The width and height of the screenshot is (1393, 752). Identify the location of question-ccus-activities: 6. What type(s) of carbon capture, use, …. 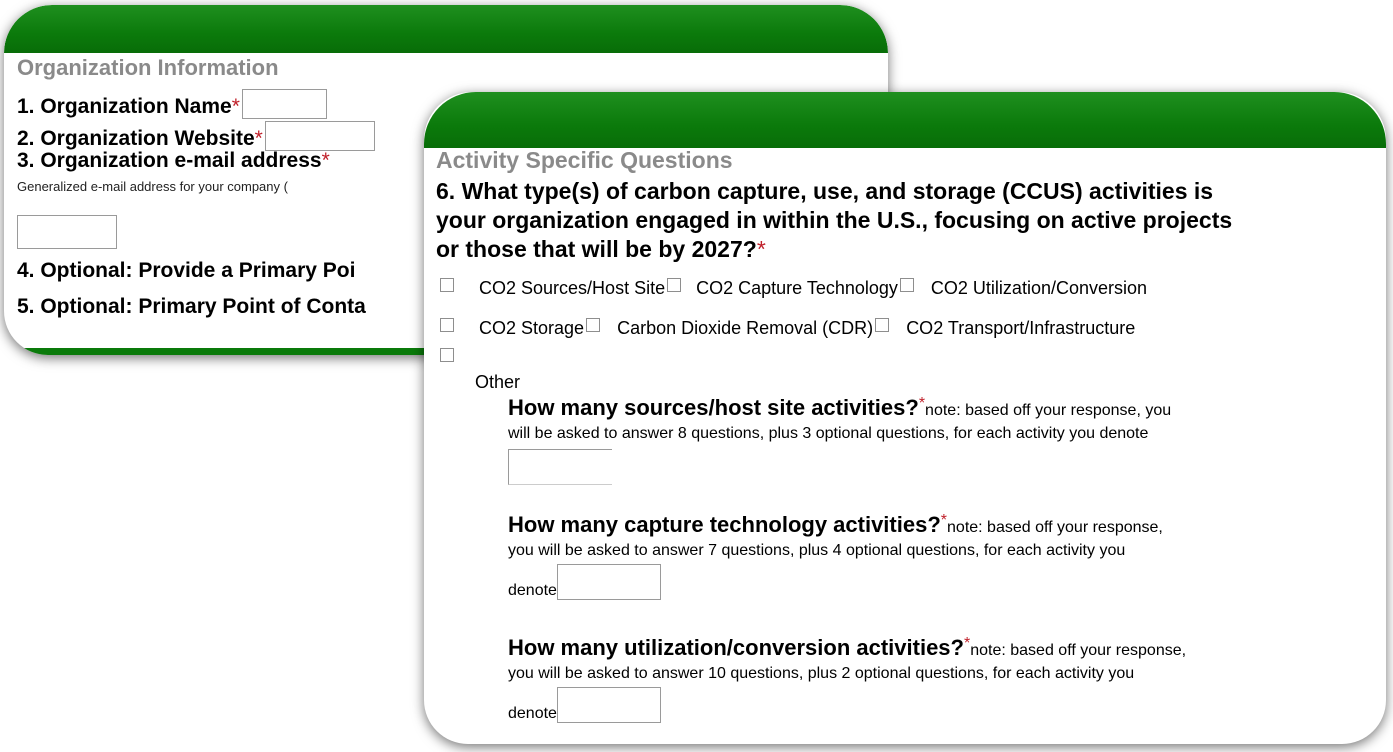
(834, 220).